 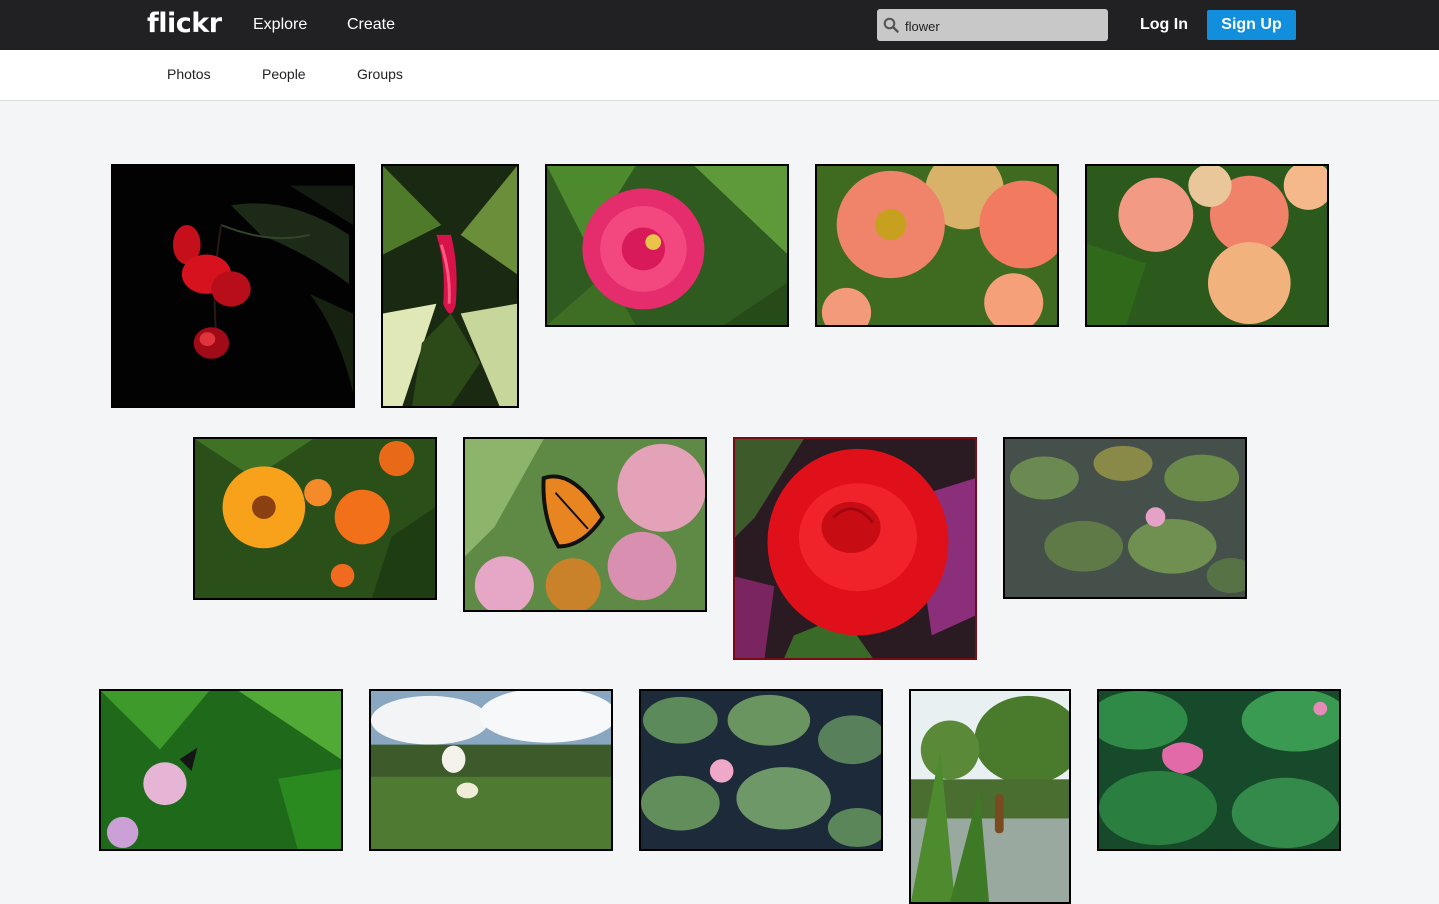 What do you see at coordinates (761, 770) in the screenshot?
I see `photo-water-lilies` at bounding box center [761, 770].